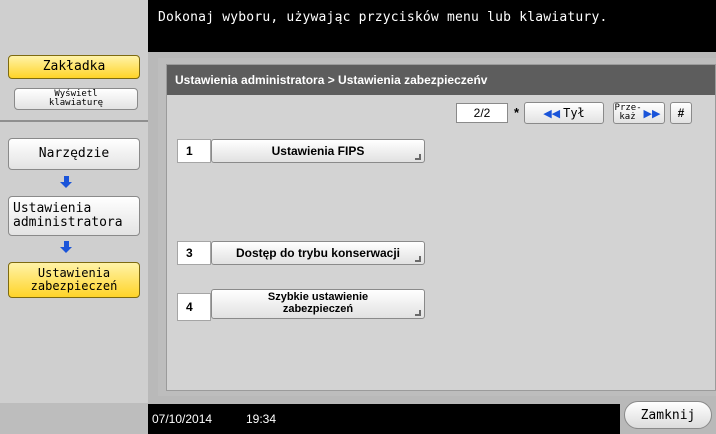  Describe the element at coordinates (384, 419) in the screenshot. I see `status-bar: 07/10/2014 19:34` at that location.